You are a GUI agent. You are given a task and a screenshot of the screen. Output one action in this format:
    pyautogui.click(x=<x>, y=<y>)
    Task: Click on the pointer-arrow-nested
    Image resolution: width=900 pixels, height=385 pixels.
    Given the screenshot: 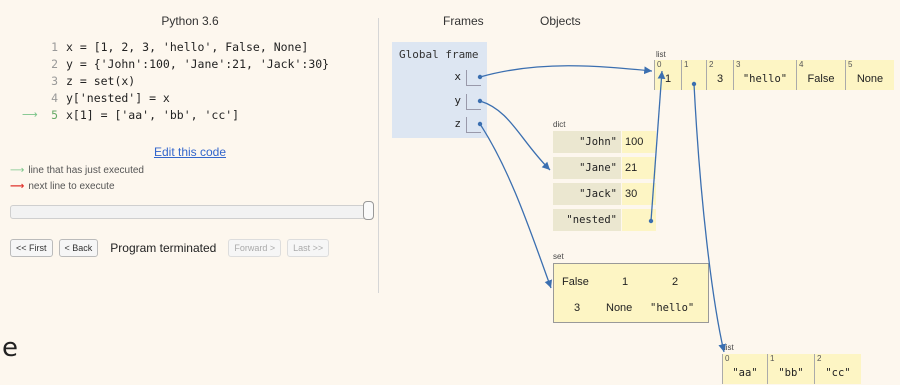 What is the action you would take?
    pyautogui.click(x=658, y=146)
    